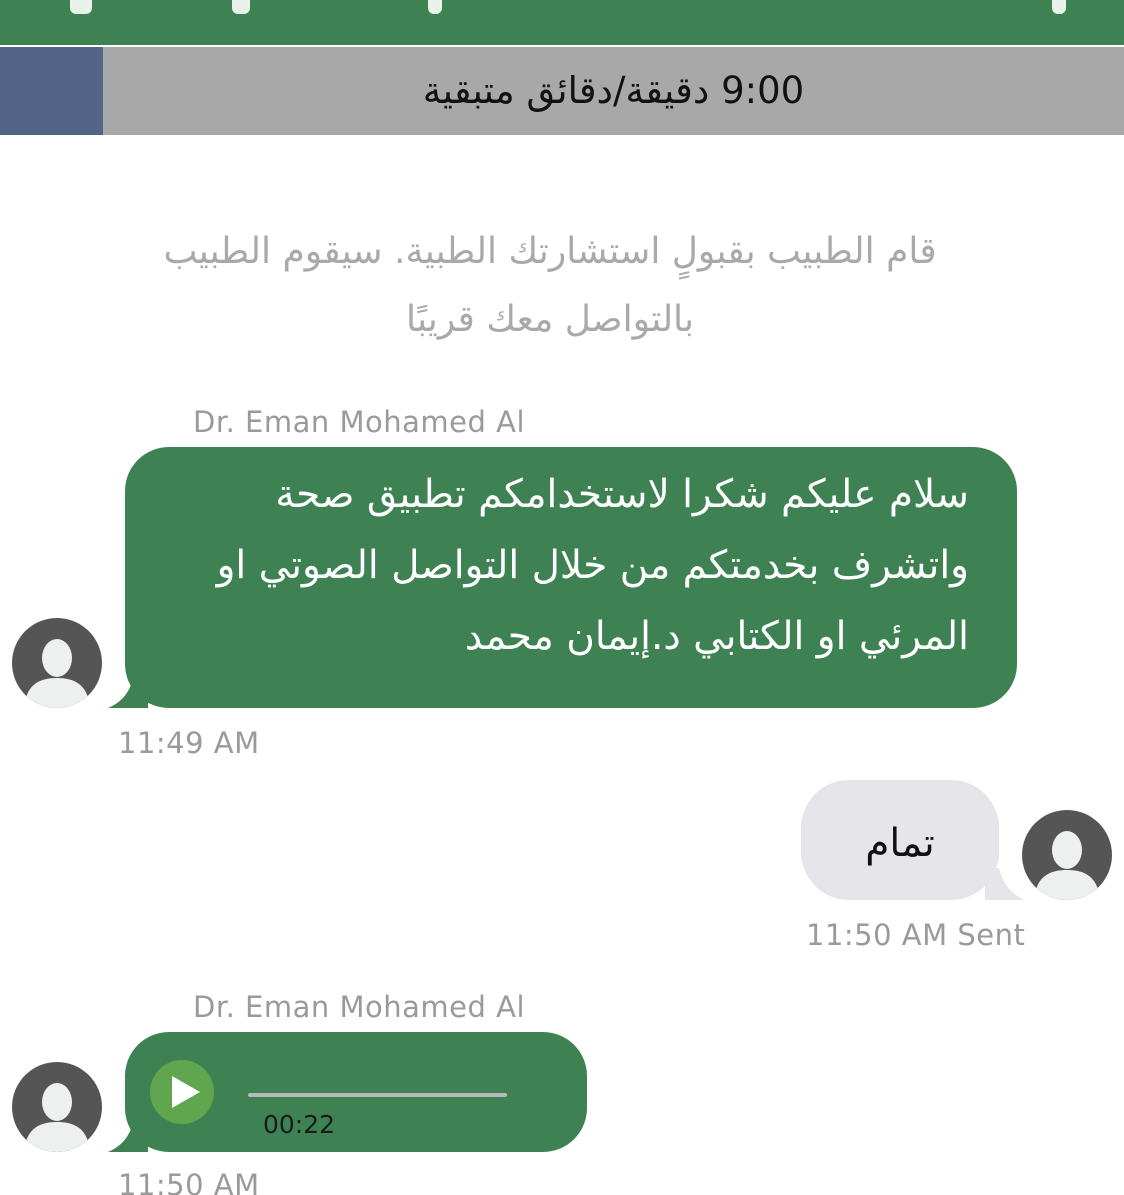 Image resolution: width=1124 pixels, height=1195 pixels. What do you see at coordinates (613, 90) in the screenshot?
I see `remaining-time-label: 9:00 دقيقة/دقائق متبقية` at bounding box center [613, 90].